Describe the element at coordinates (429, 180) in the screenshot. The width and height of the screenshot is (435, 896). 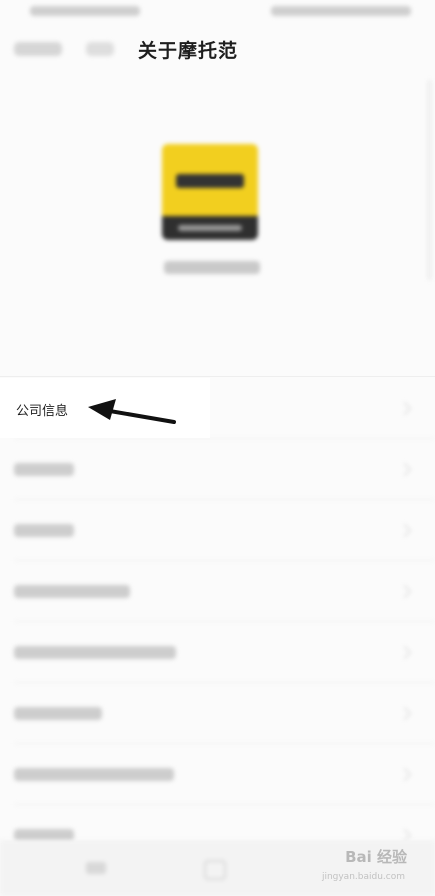
I see `scrollbar` at that location.